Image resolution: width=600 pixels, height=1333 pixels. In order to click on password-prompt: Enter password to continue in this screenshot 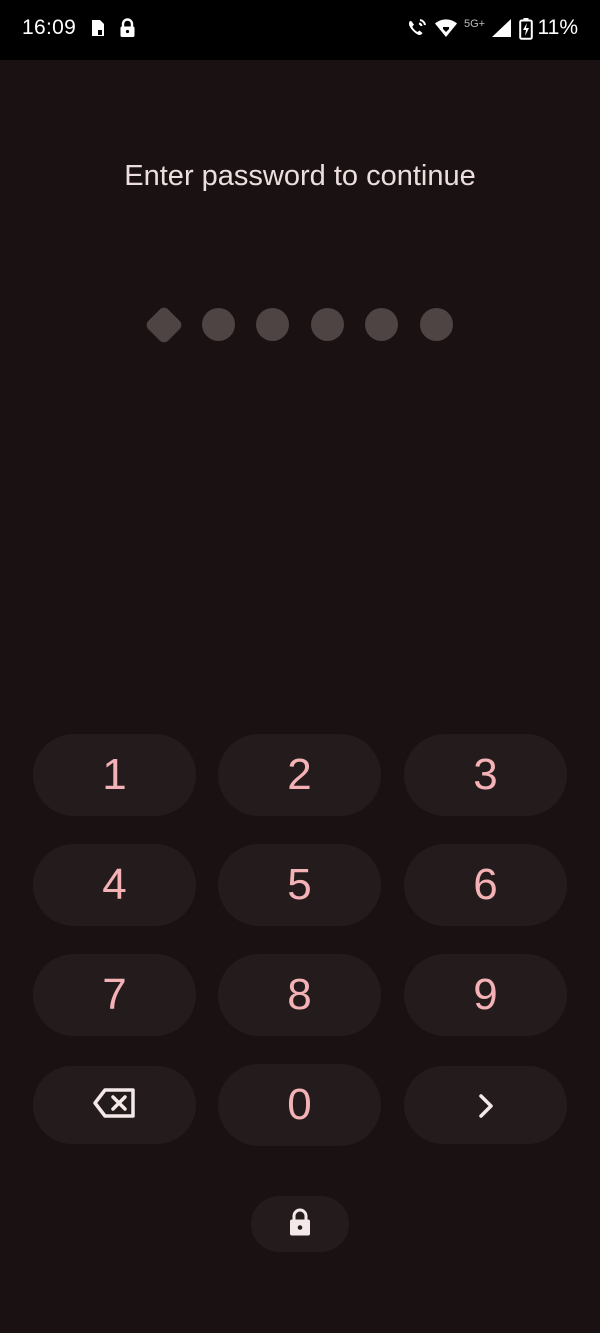, I will do `click(300, 176)`.